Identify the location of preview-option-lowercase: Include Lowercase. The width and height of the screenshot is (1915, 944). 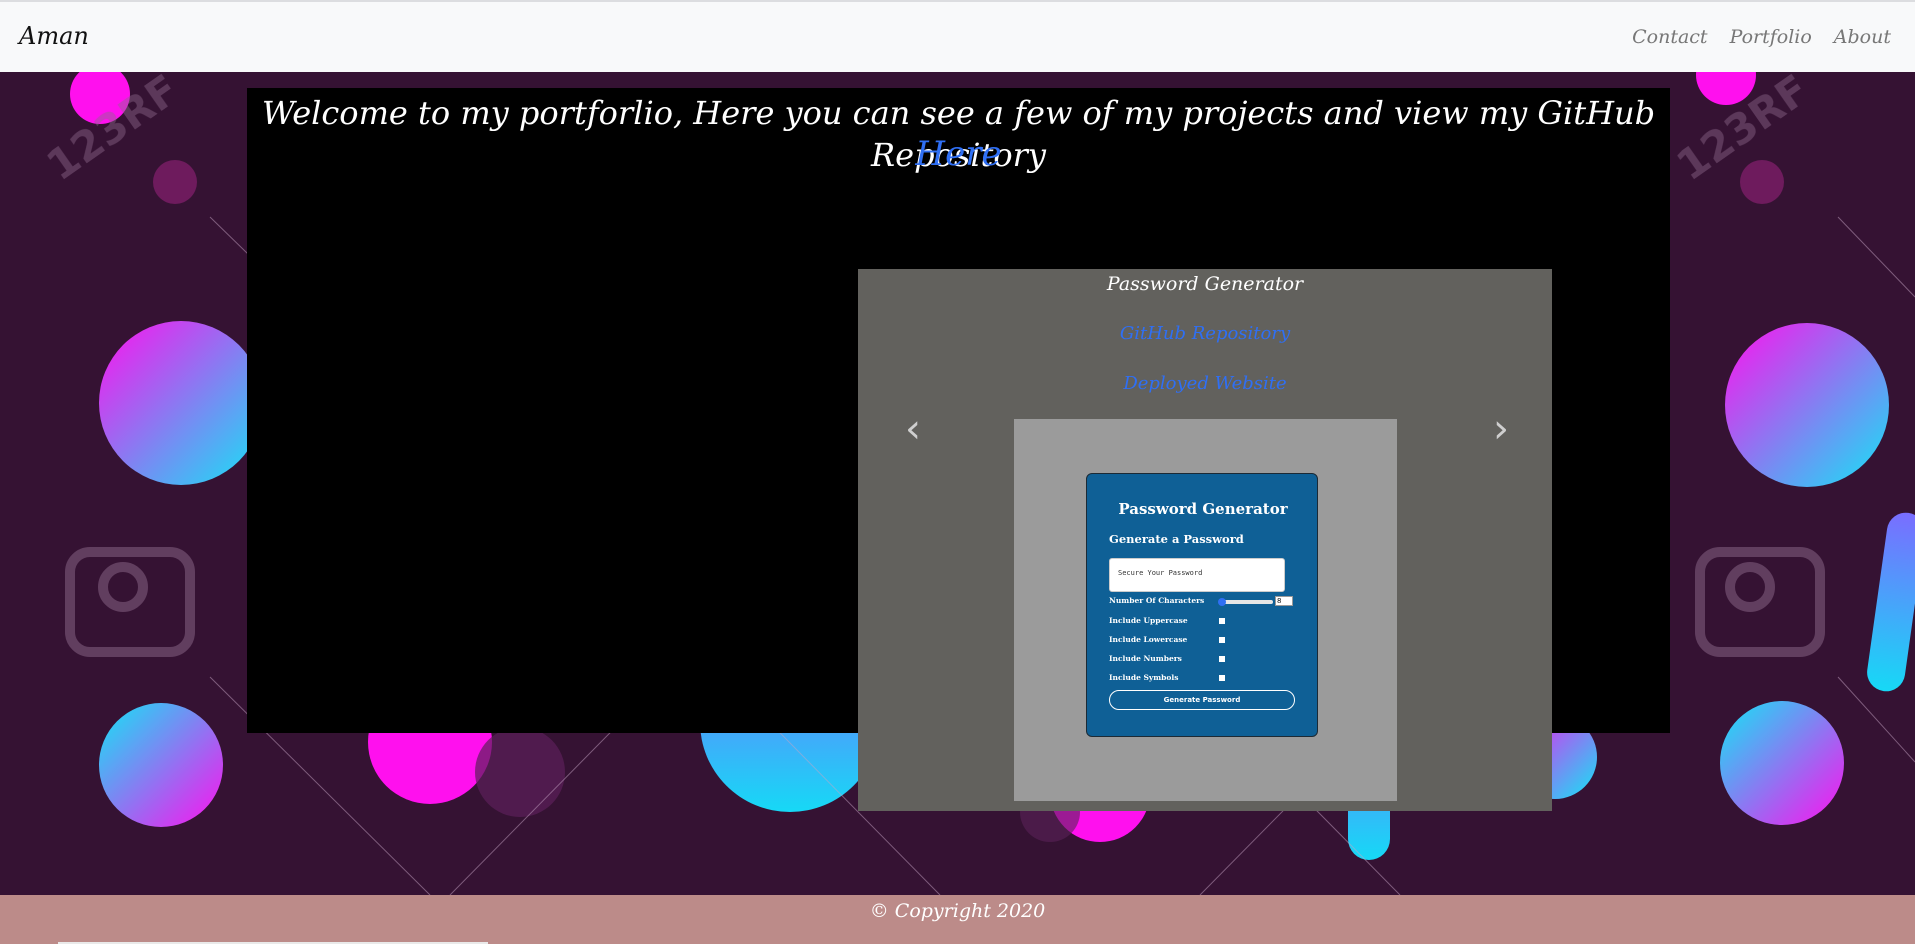
(1148, 639).